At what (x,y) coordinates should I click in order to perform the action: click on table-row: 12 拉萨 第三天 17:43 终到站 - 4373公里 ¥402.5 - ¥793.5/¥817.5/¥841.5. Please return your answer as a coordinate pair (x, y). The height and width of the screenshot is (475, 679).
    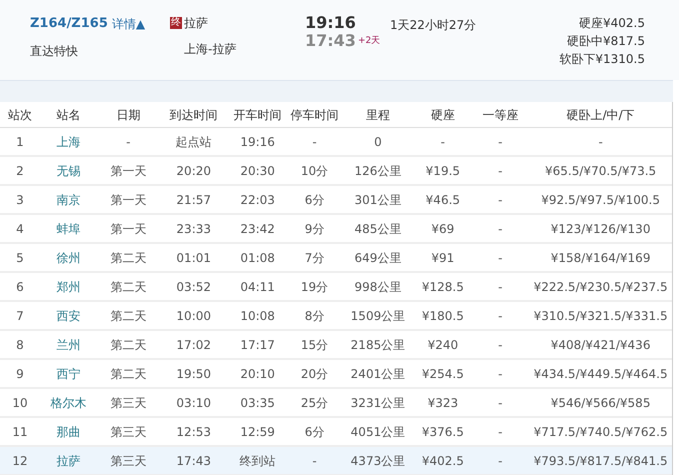
    Looking at the image, I should click on (336, 461).